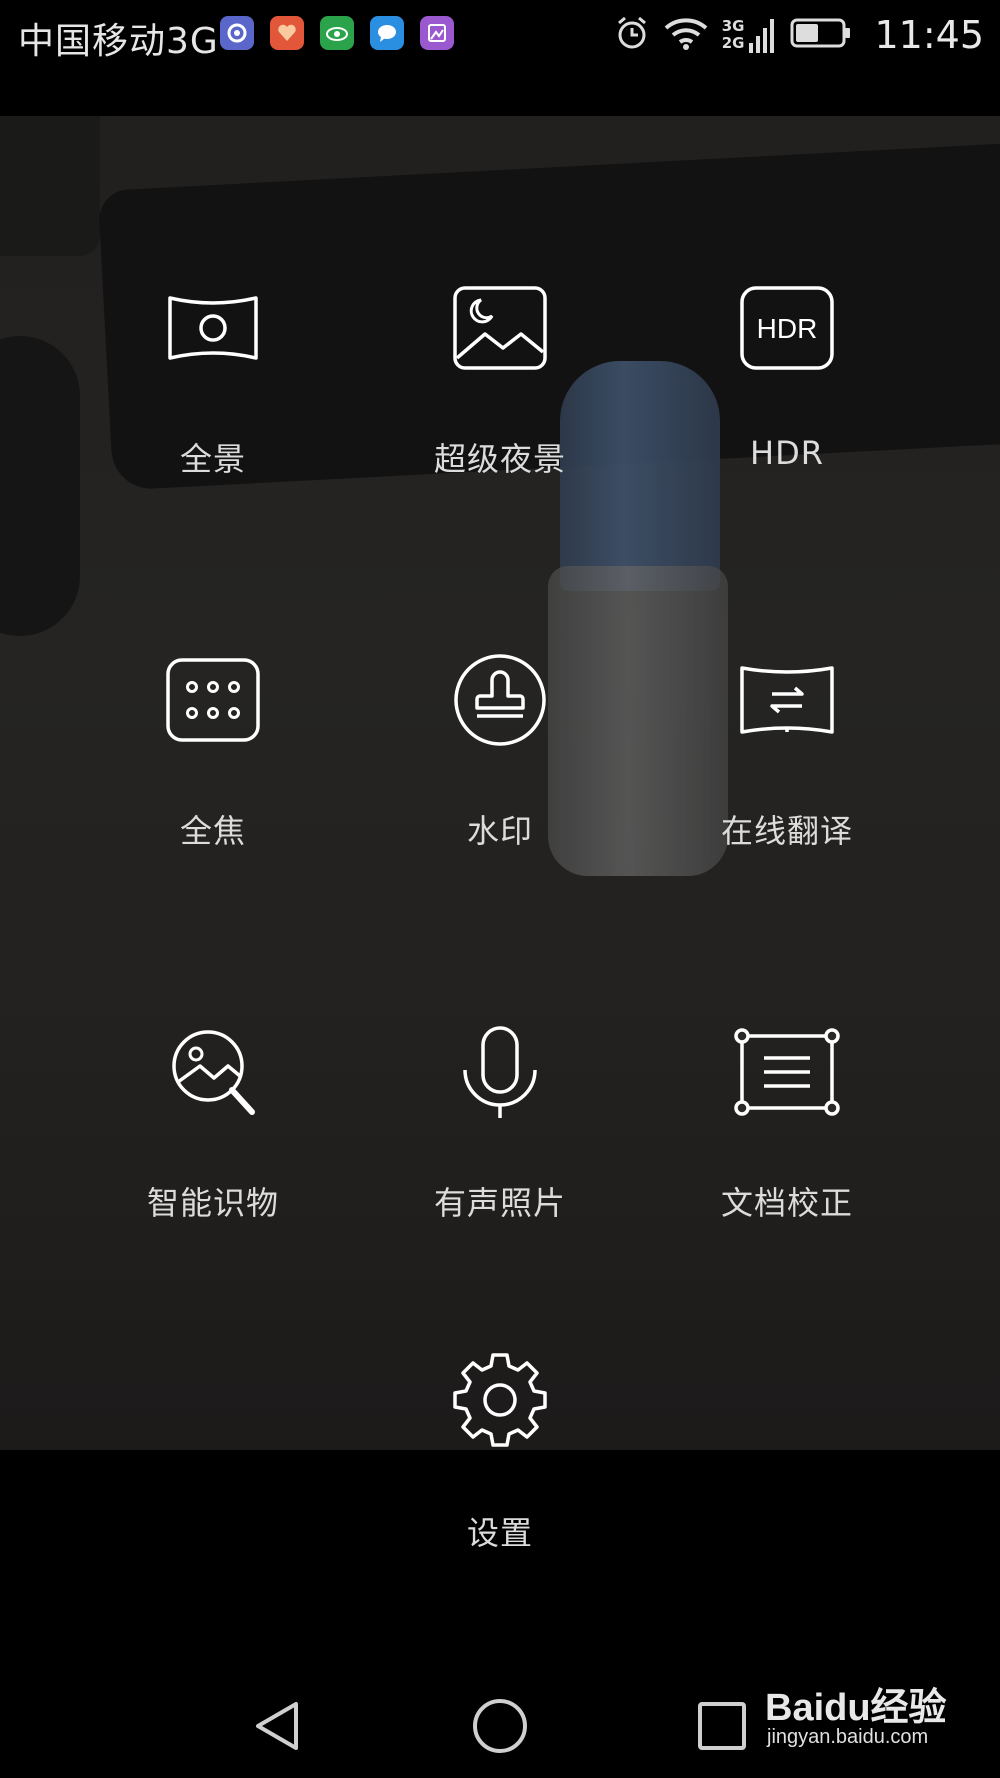 The image size is (1000, 1778). What do you see at coordinates (500, 1072) in the screenshot?
I see `microphone-icon` at bounding box center [500, 1072].